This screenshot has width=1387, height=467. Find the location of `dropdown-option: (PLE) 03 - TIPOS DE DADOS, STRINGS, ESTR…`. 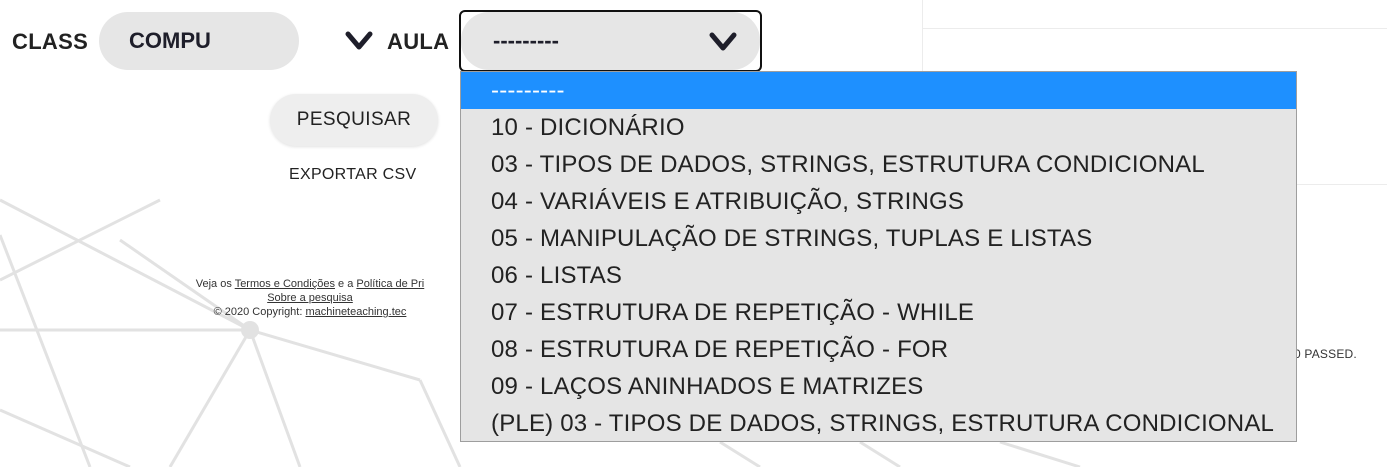

dropdown-option: (PLE) 03 - TIPOS DE DADOS, STRINGS, ESTR… is located at coordinates (878, 423).